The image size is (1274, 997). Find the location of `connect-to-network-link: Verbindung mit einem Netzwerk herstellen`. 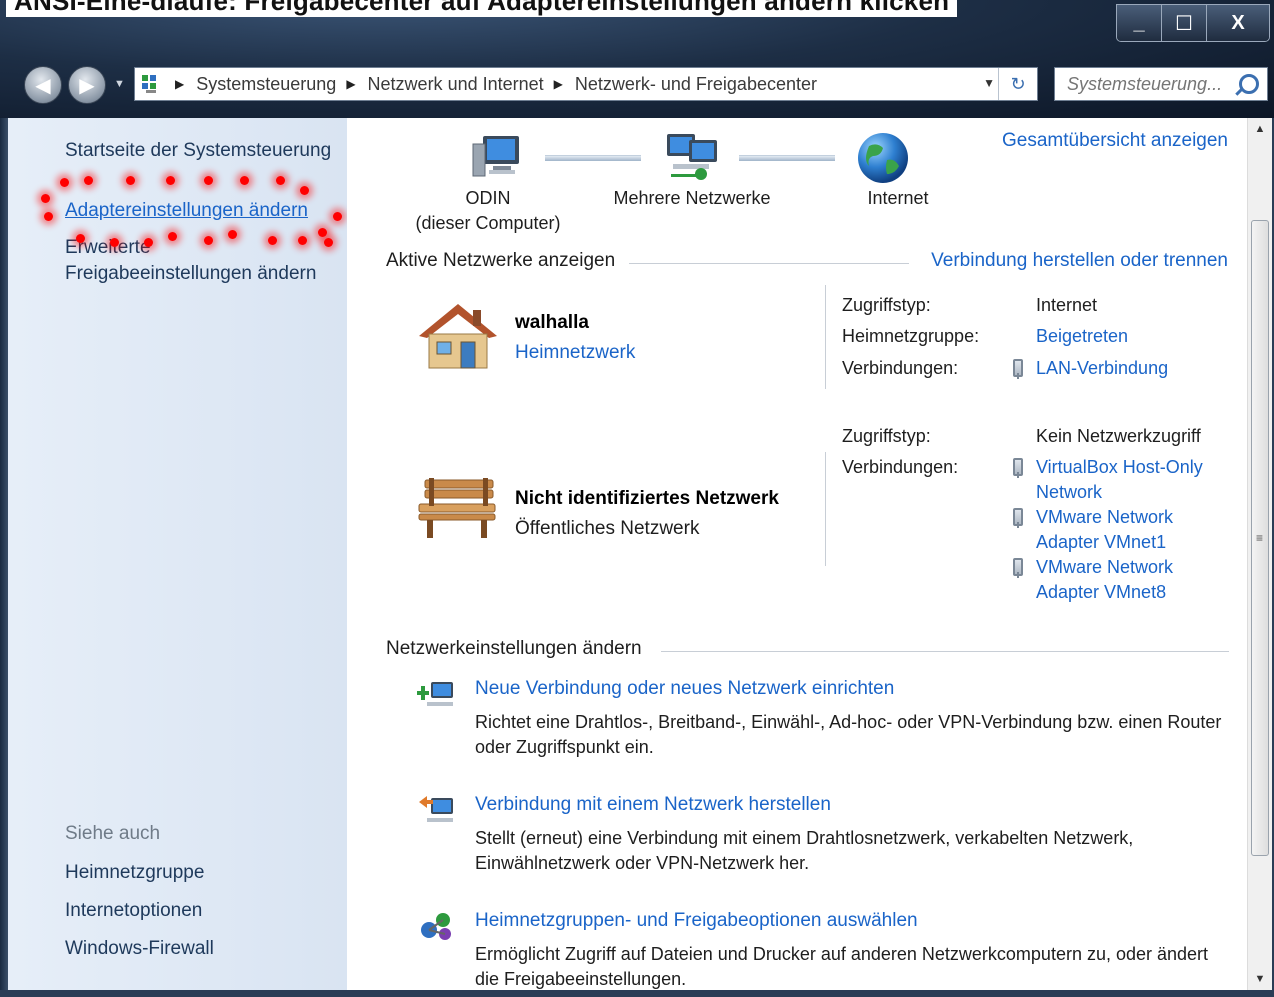

connect-to-network-link: Verbindung mit einem Netzwerk herstellen is located at coordinates (653, 805).